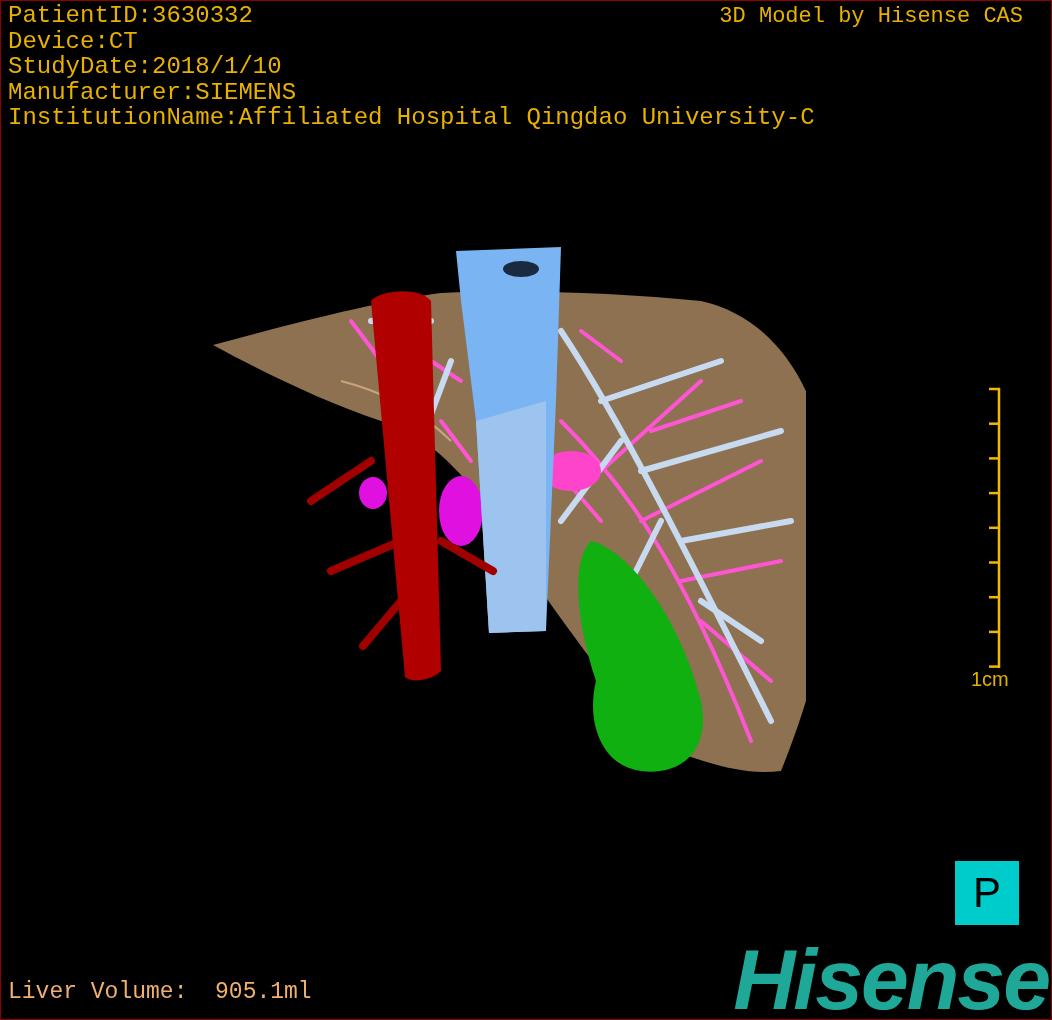  What do you see at coordinates (891, 979) in the screenshot?
I see `logo-text: Hisense` at bounding box center [891, 979].